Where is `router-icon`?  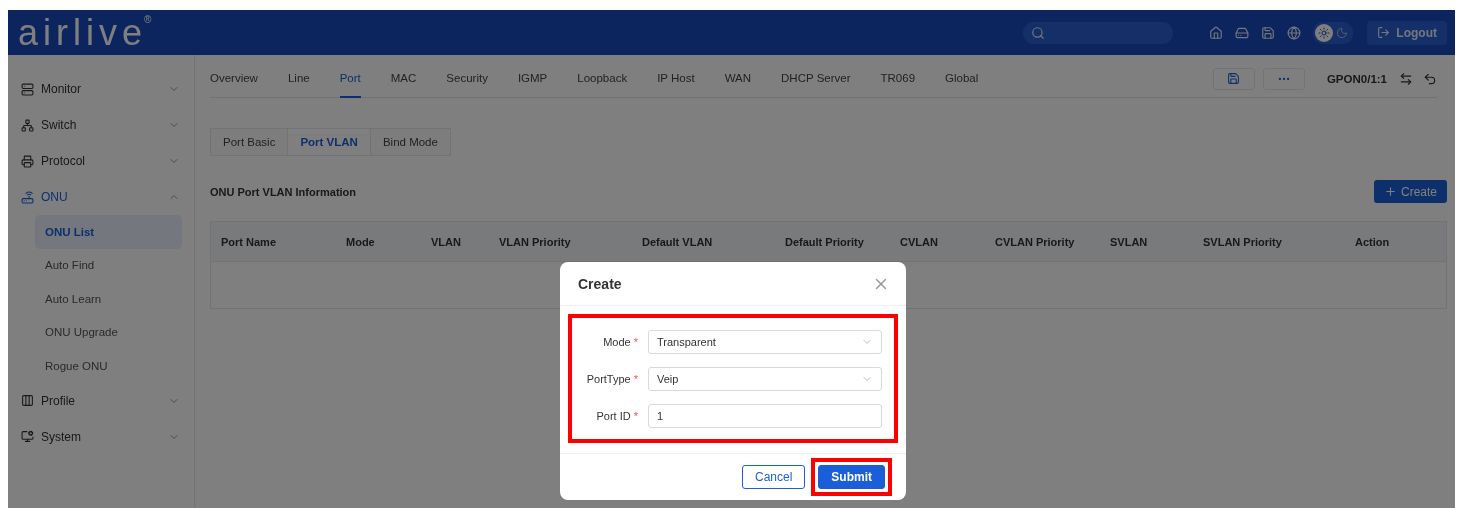 router-icon is located at coordinates (27, 197).